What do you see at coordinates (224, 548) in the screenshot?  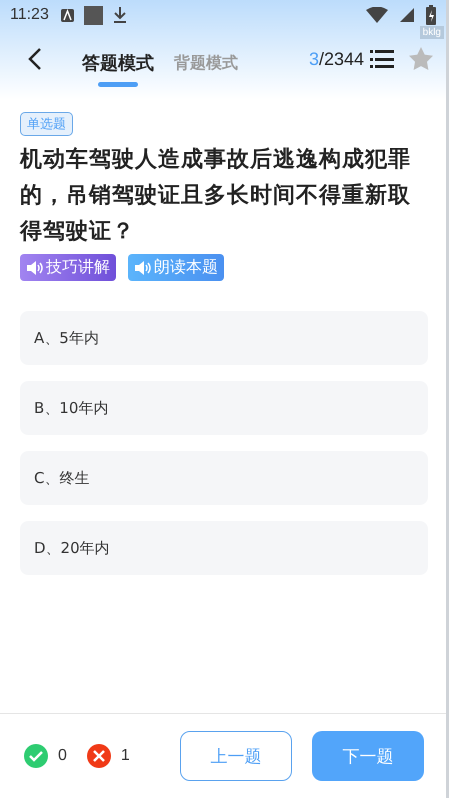 I see `answer-option: D、20年内` at bounding box center [224, 548].